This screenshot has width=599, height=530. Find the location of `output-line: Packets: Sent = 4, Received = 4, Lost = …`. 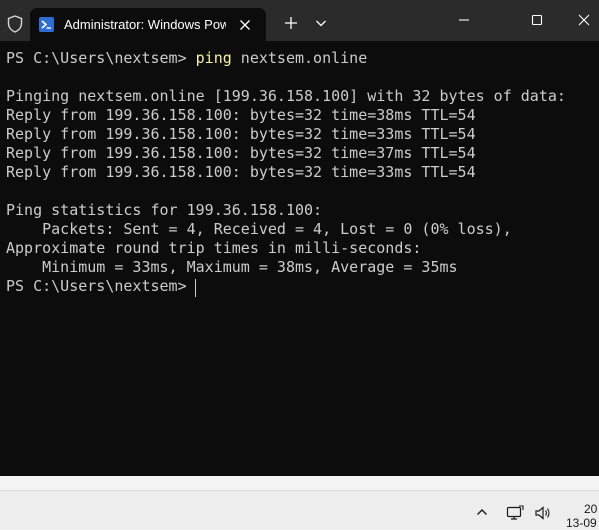

output-line: Packets: Sent = 4, Received = 4, Lost = … is located at coordinates (259, 229).